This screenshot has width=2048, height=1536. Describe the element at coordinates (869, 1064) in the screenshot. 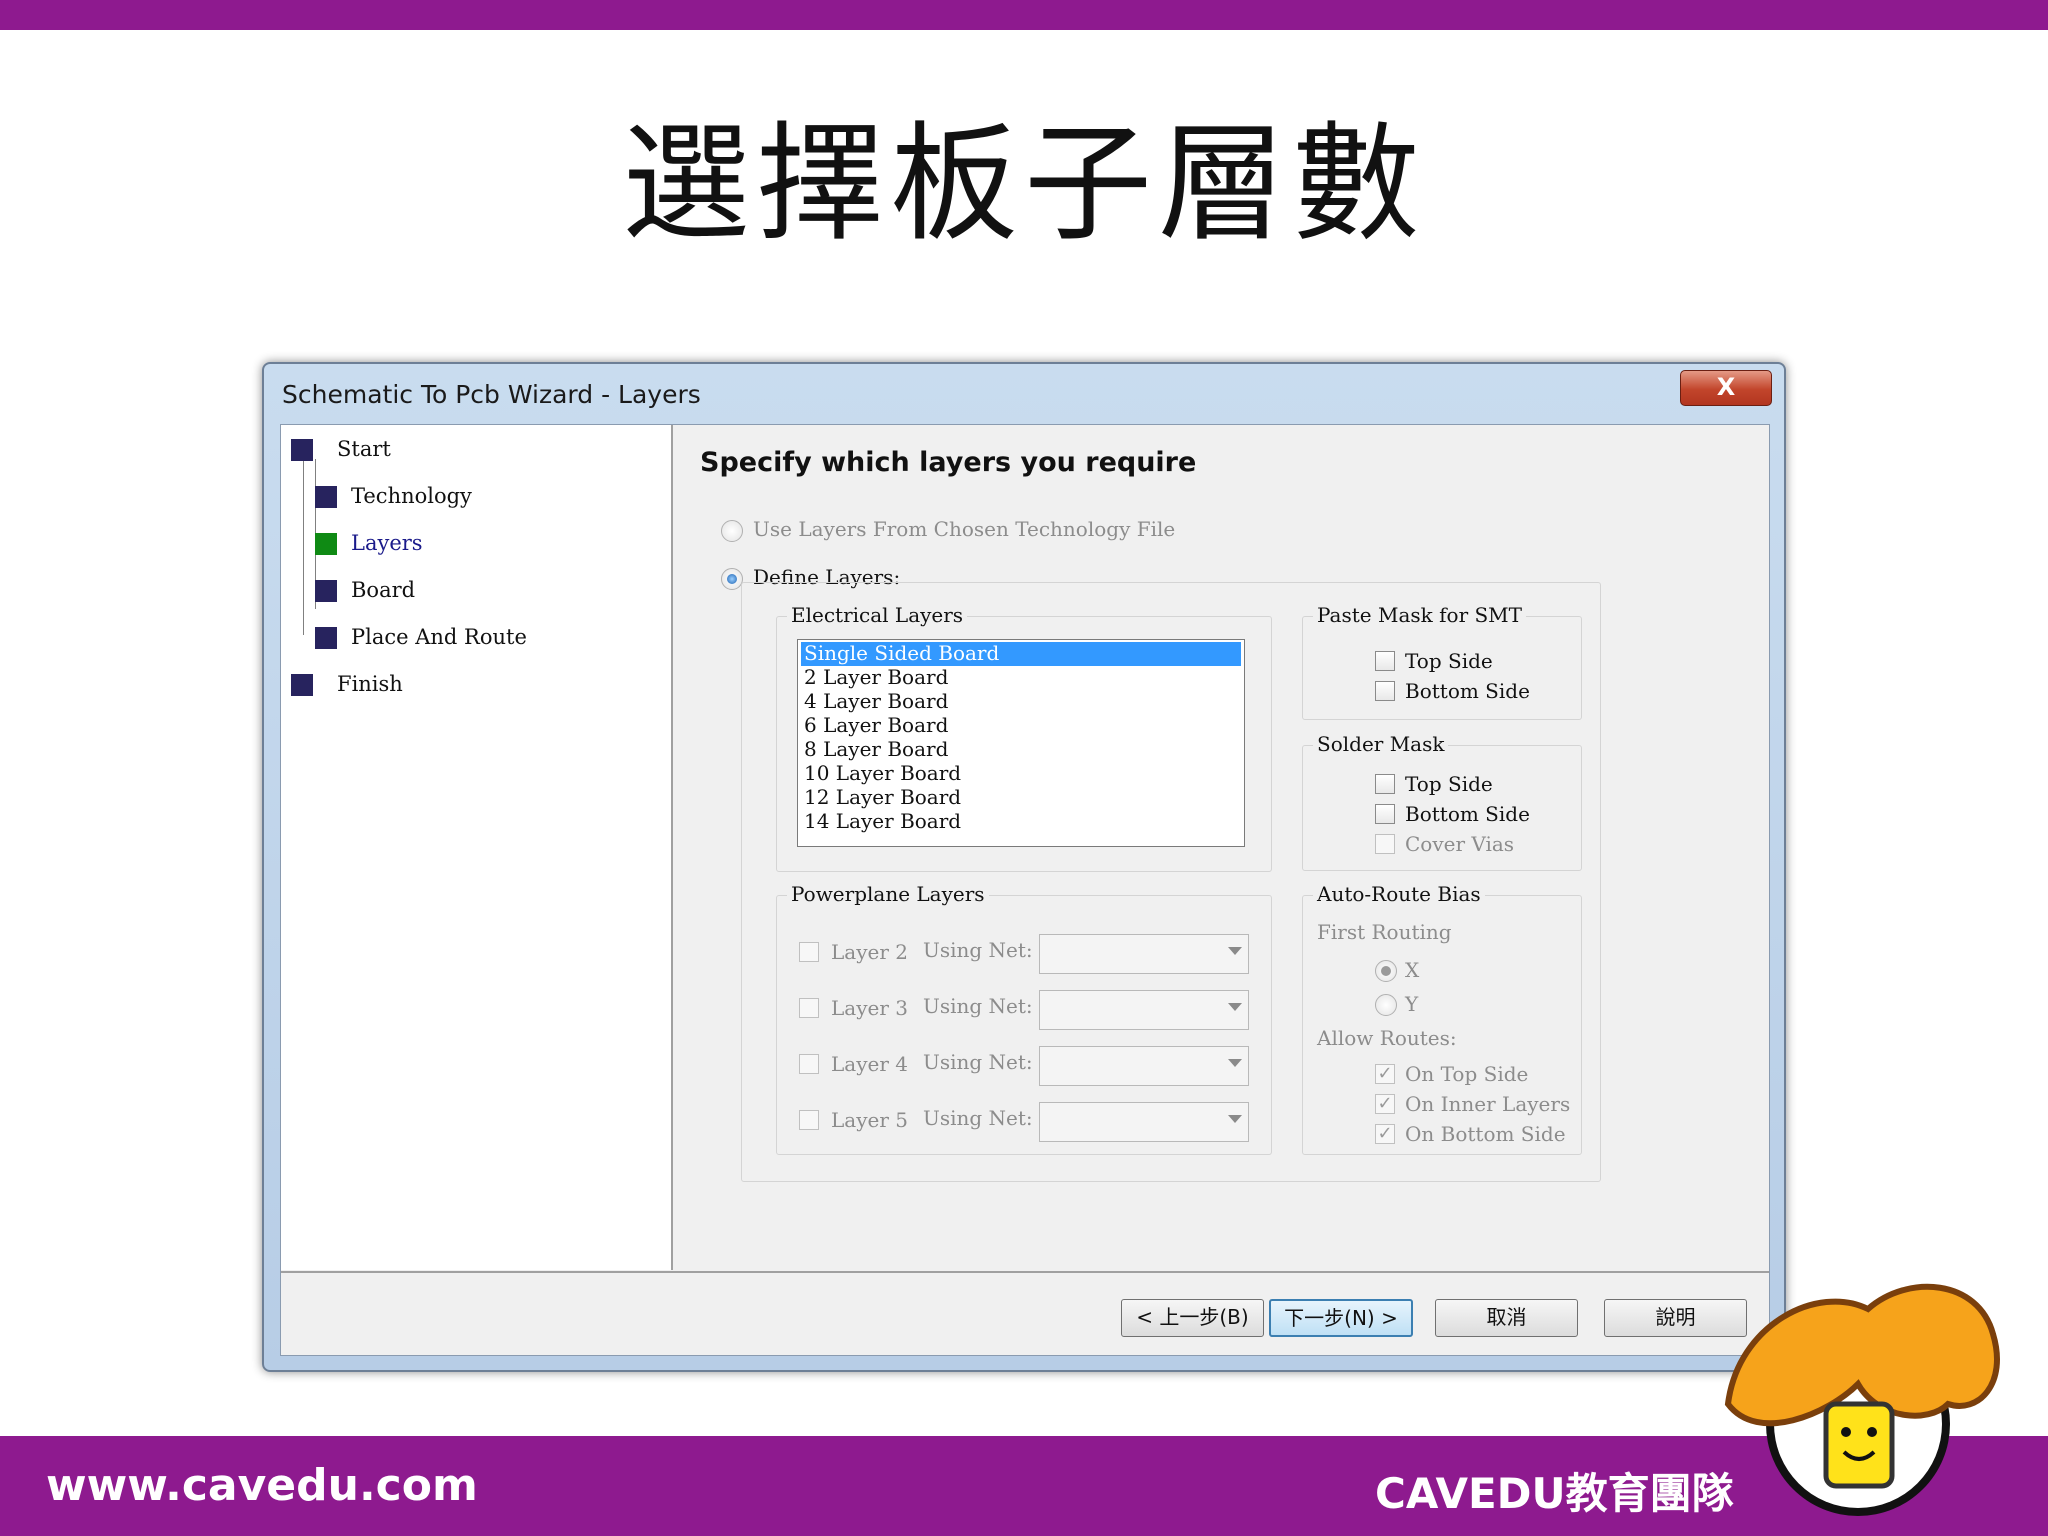

I see `layer4-label: Layer 4` at that location.